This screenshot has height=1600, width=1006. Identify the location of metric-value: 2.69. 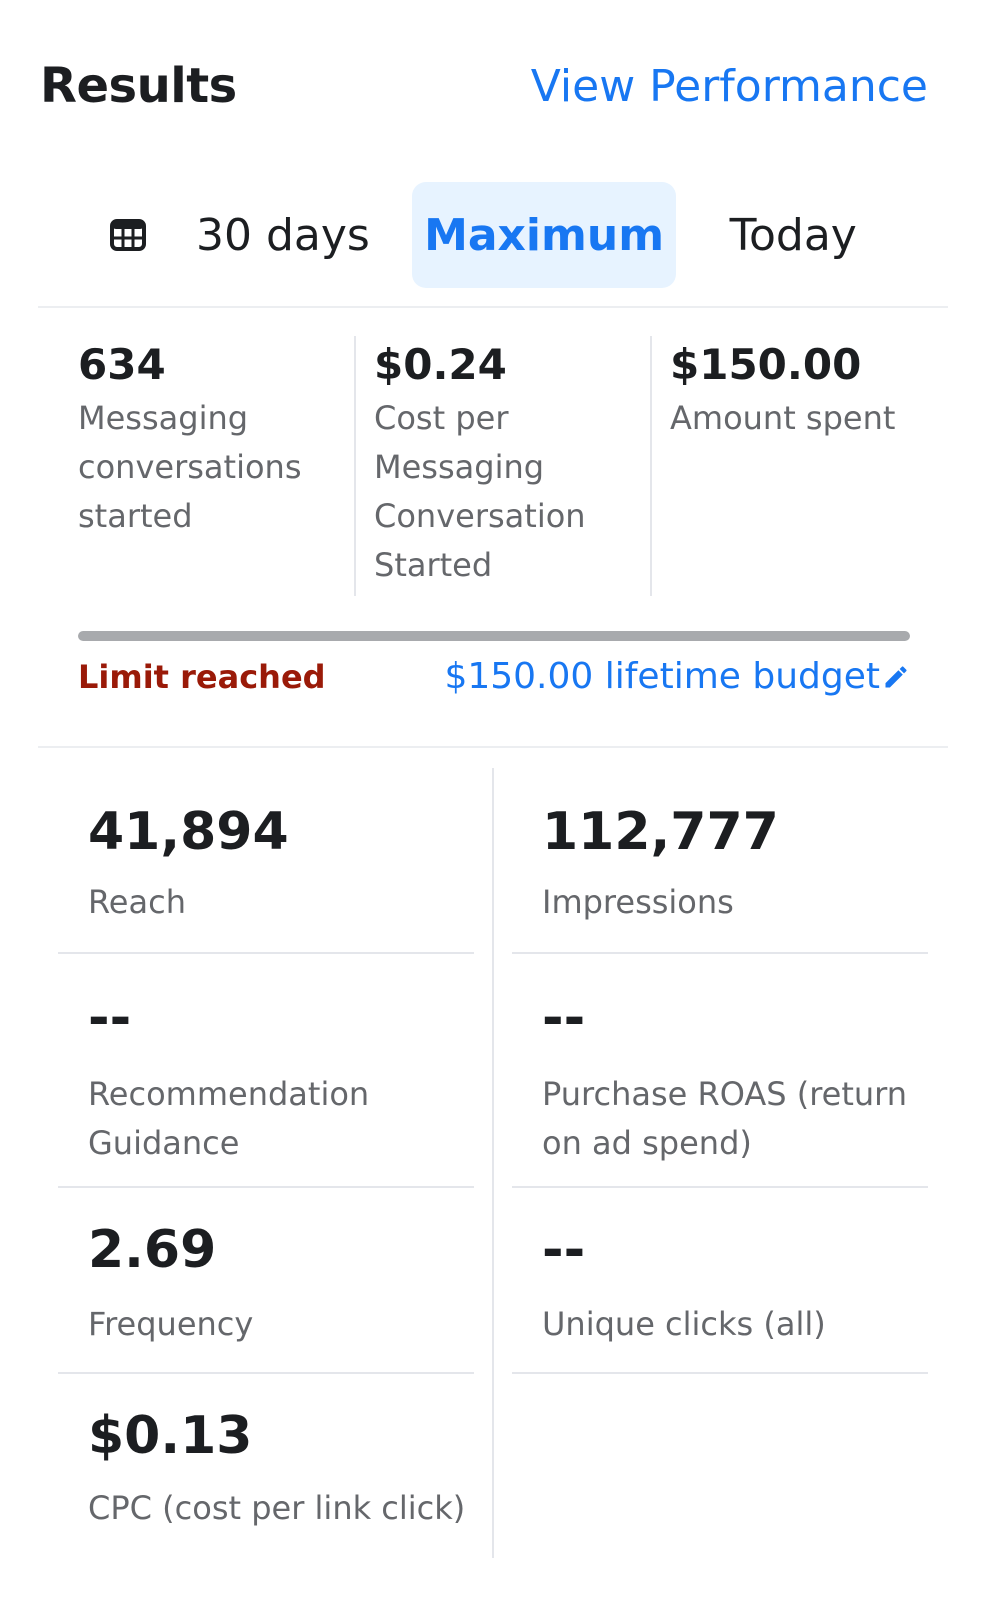
(152, 1250).